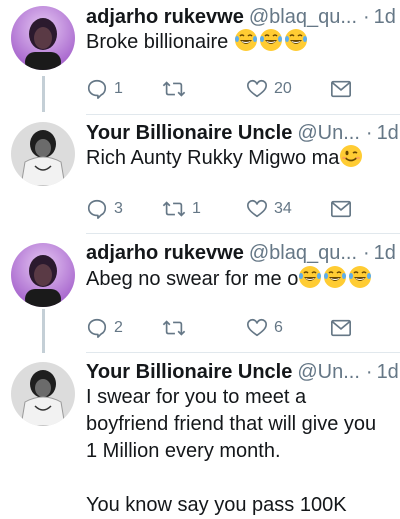 Image resolution: width=400 pixels, height=519 pixels. I want to click on reply-count: 1, so click(118, 88).